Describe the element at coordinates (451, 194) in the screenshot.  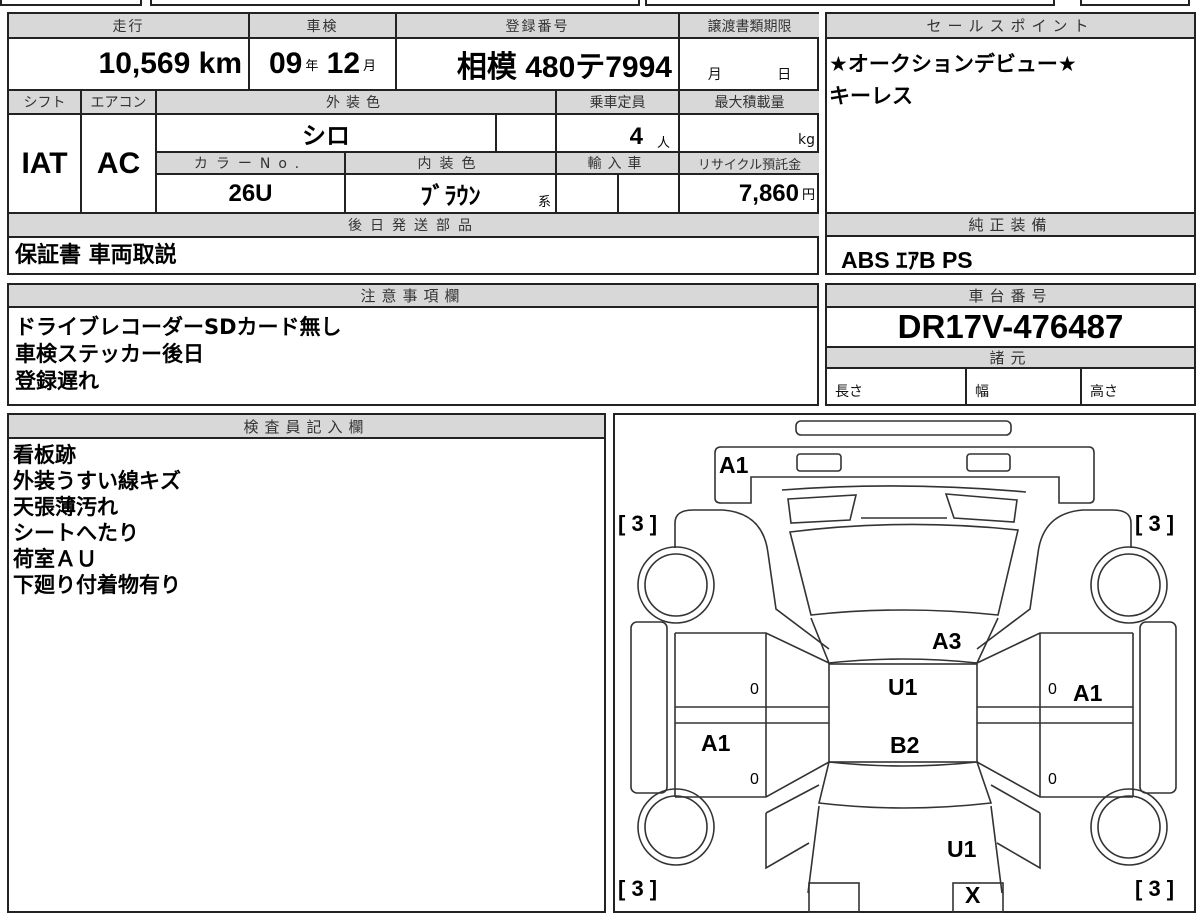
I see `interior-color-value: ﾌﾞﾗｳﾝ 系` at that location.